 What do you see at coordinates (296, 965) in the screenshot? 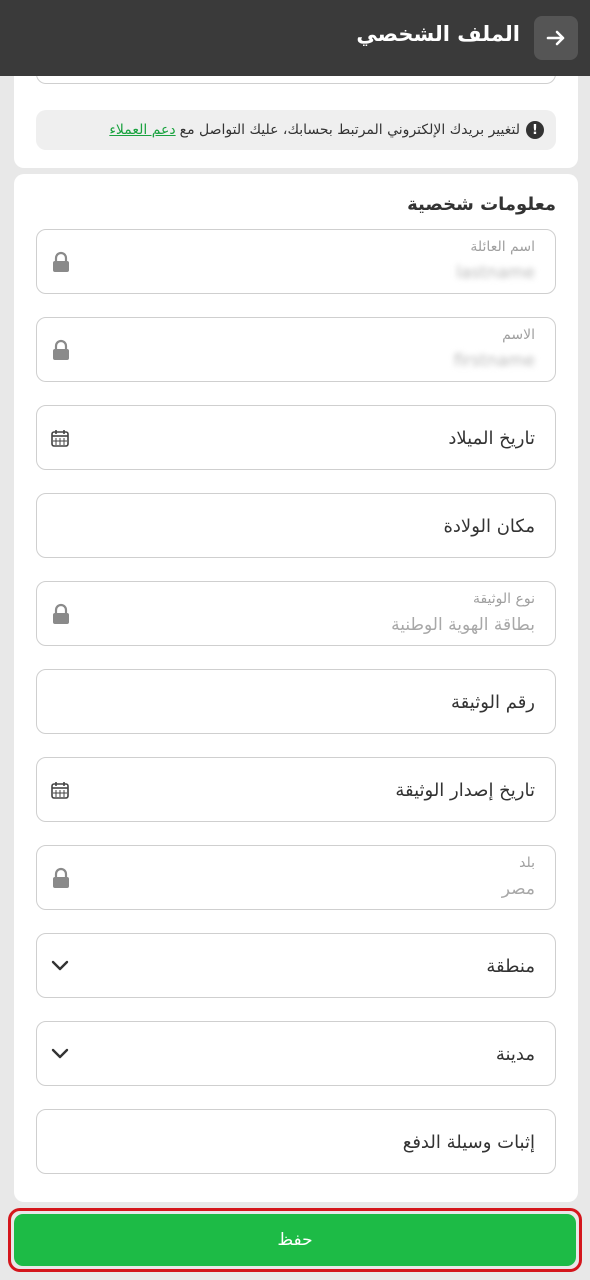
I see `region-select: منطقة` at bounding box center [296, 965].